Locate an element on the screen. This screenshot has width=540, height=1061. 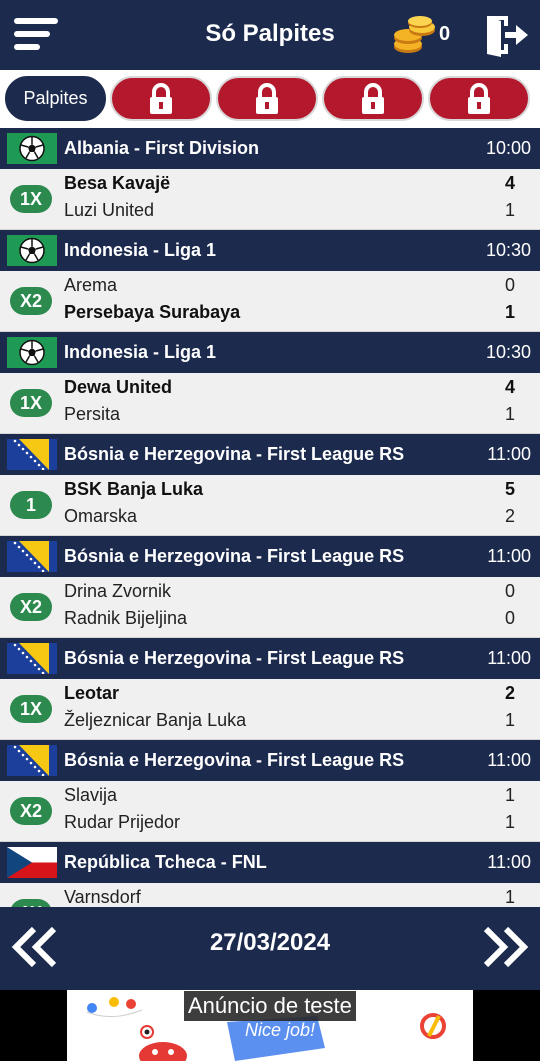
league-header: República Tcheca - FNL 11:00 is located at coordinates (270, 862).